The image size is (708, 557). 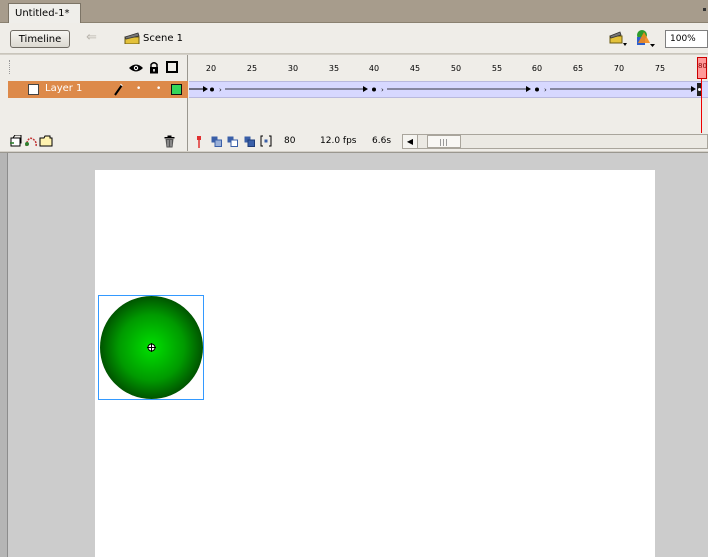 What do you see at coordinates (16, 141) in the screenshot?
I see `new-layer-icon` at bounding box center [16, 141].